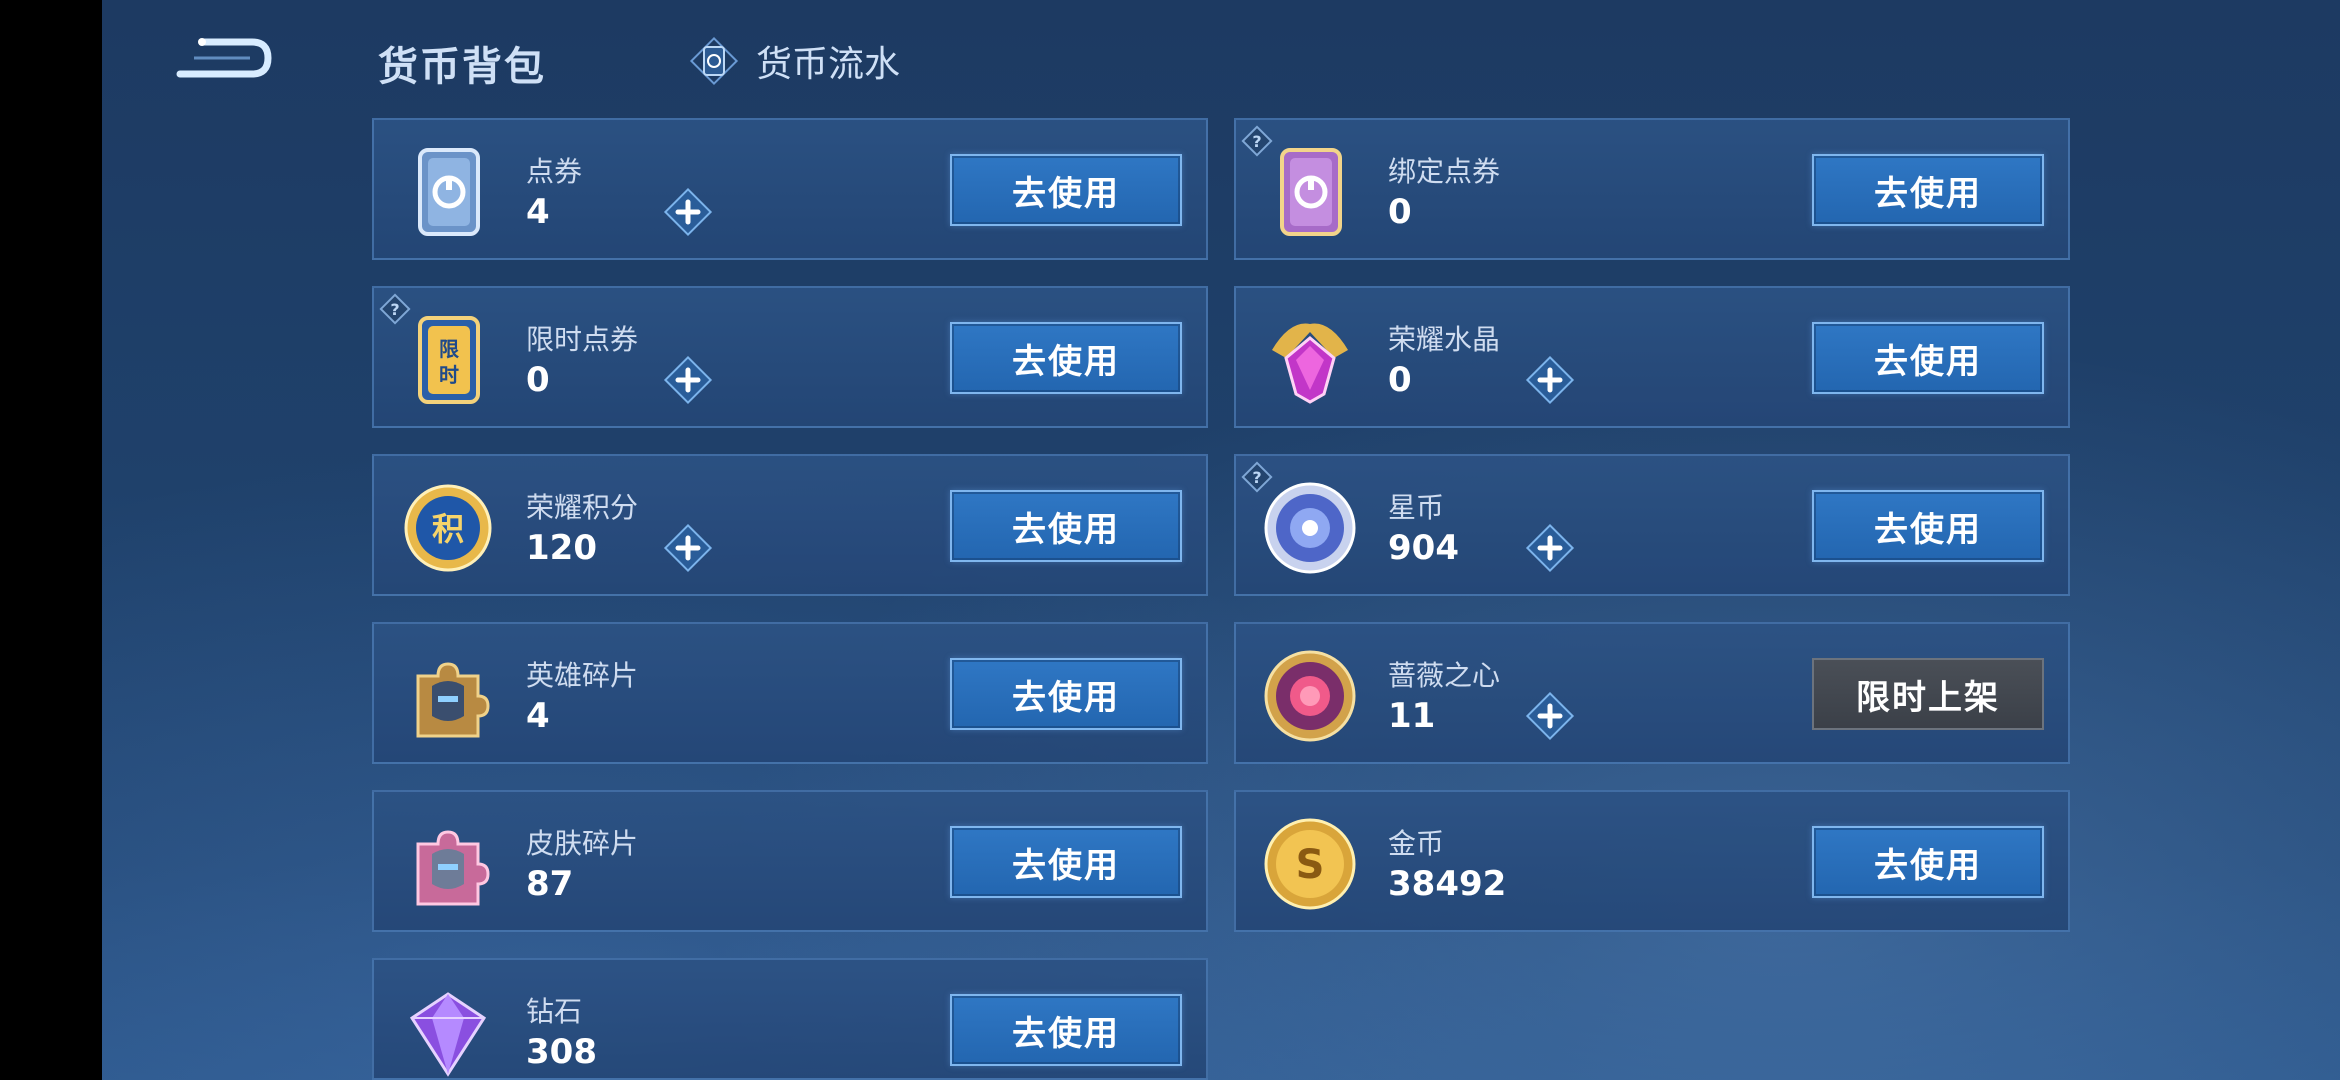 The width and height of the screenshot is (2340, 1080). Describe the element at coordinates (582, 675) in the screenshot. I see `currency-name: 英雄碎片` at that location.